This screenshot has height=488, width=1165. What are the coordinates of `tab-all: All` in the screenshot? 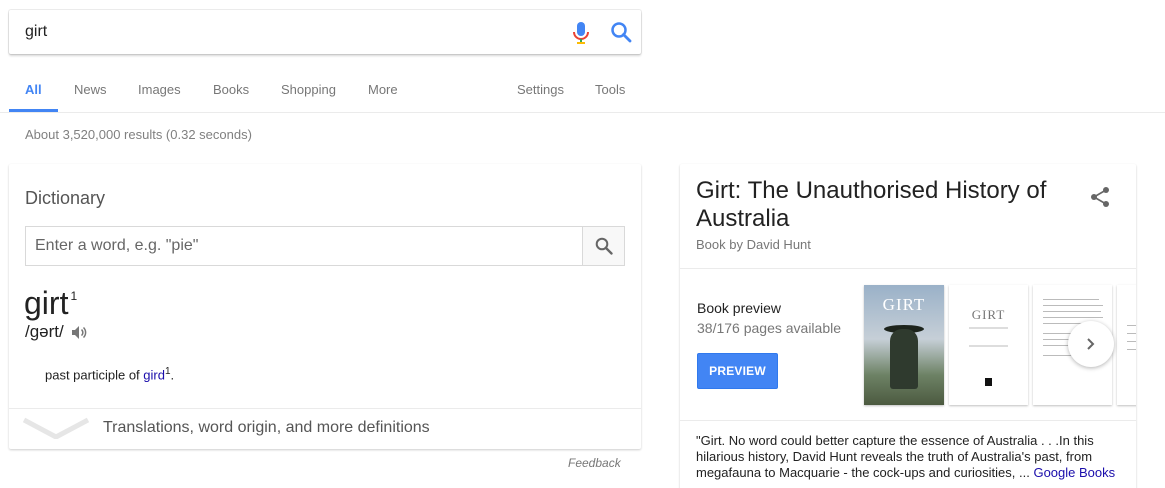 It's located at (33, 89).